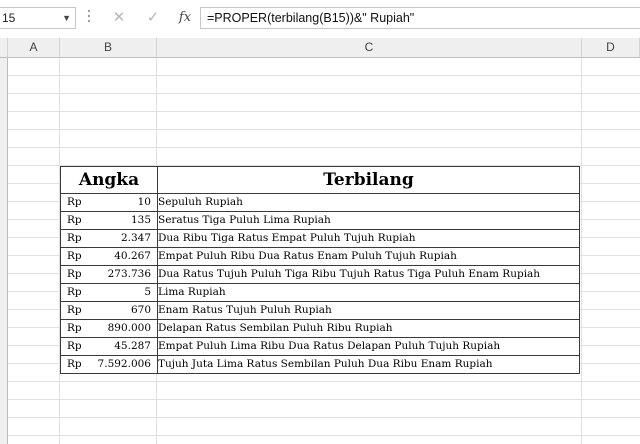  Describe the element at coordinates (109, 346) in the screenshot. I see `amount-cell: Rp 45.287` at that location.